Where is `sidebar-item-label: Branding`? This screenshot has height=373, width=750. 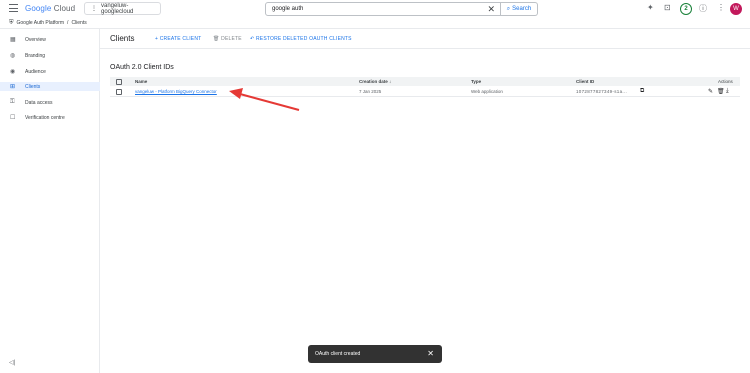 sidebar-item-label: Branding is located at coordinates (35, 55).